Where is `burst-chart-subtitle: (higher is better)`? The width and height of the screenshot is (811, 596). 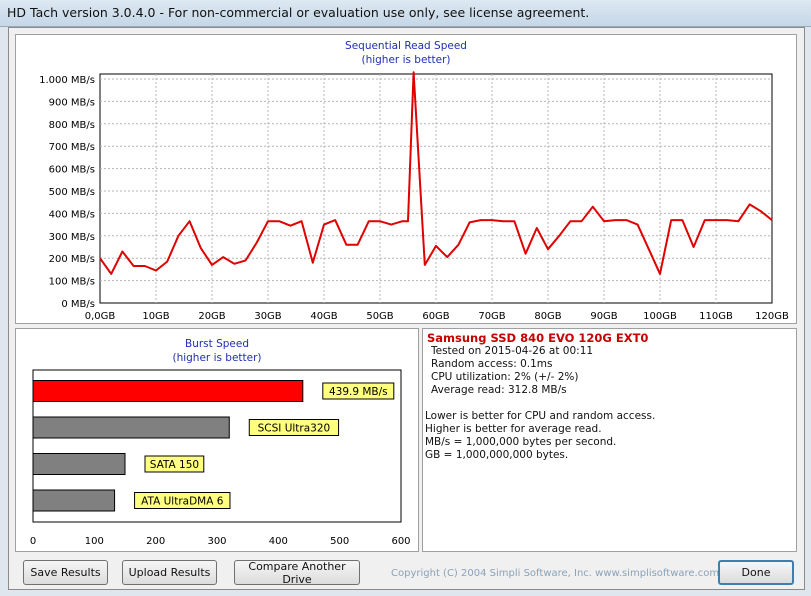
burst-chart-subtitle: (higher is better) is located at coordinates (217, 358).